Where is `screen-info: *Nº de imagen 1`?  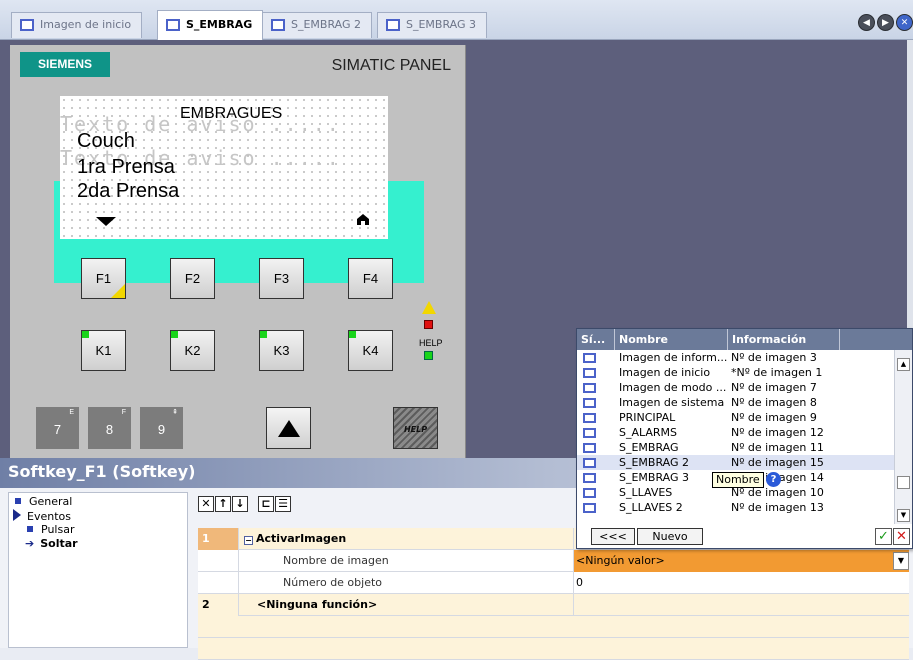
screen-info: *Nº de imagen 1 is located at coordinates (777, 372).